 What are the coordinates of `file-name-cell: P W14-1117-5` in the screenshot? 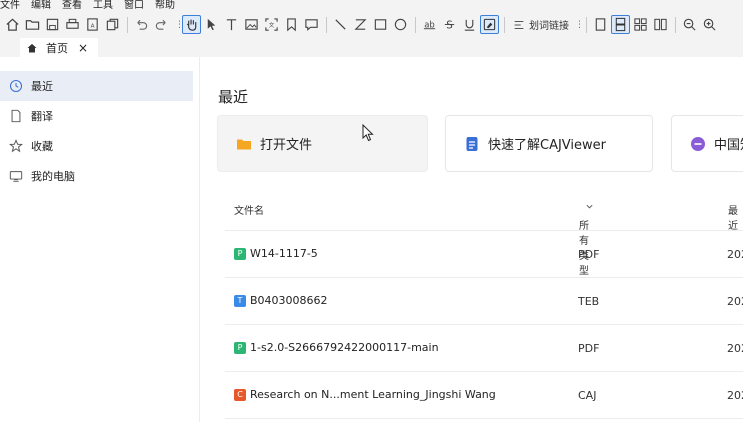 It's located at (276, 253).